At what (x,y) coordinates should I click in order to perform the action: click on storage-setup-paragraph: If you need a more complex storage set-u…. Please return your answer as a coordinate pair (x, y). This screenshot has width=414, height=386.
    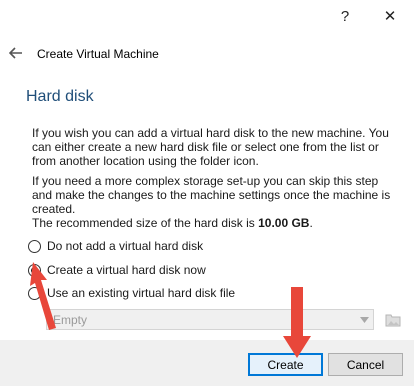
    Looking at the image, I should click on (211, 195).